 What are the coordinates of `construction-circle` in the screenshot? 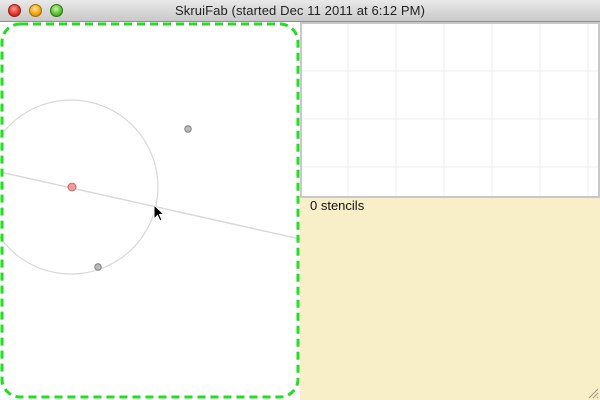 It's located at (79, 187).